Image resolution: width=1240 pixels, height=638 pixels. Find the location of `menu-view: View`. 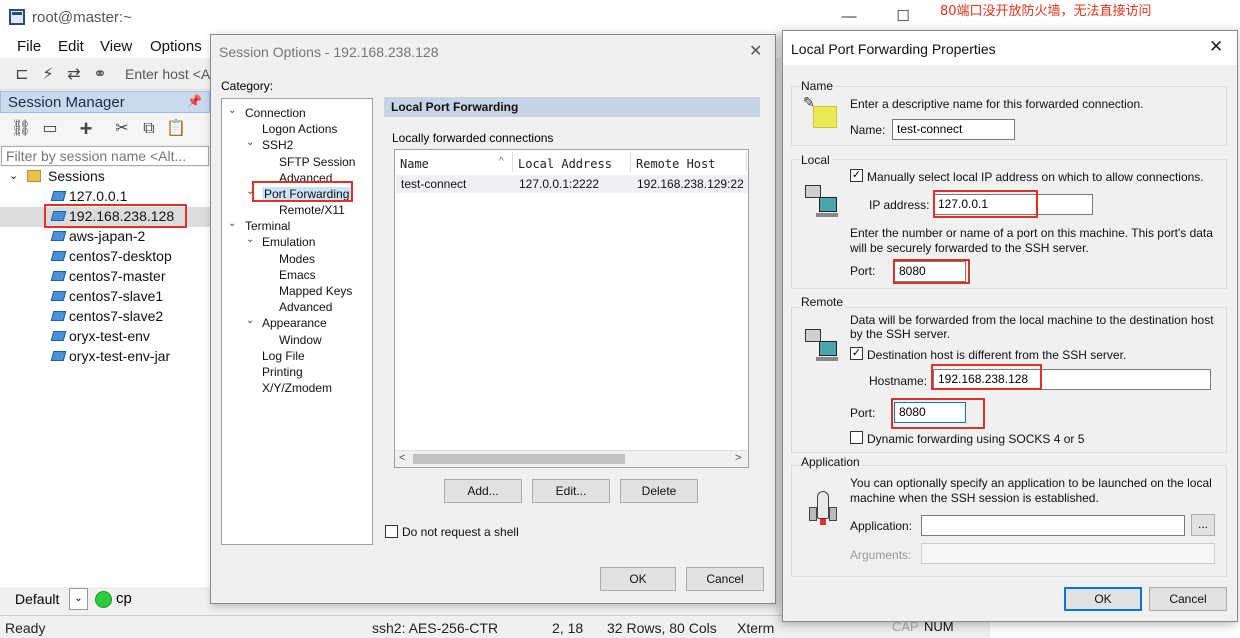

menu-view: View is located at coordinates (116, 46).